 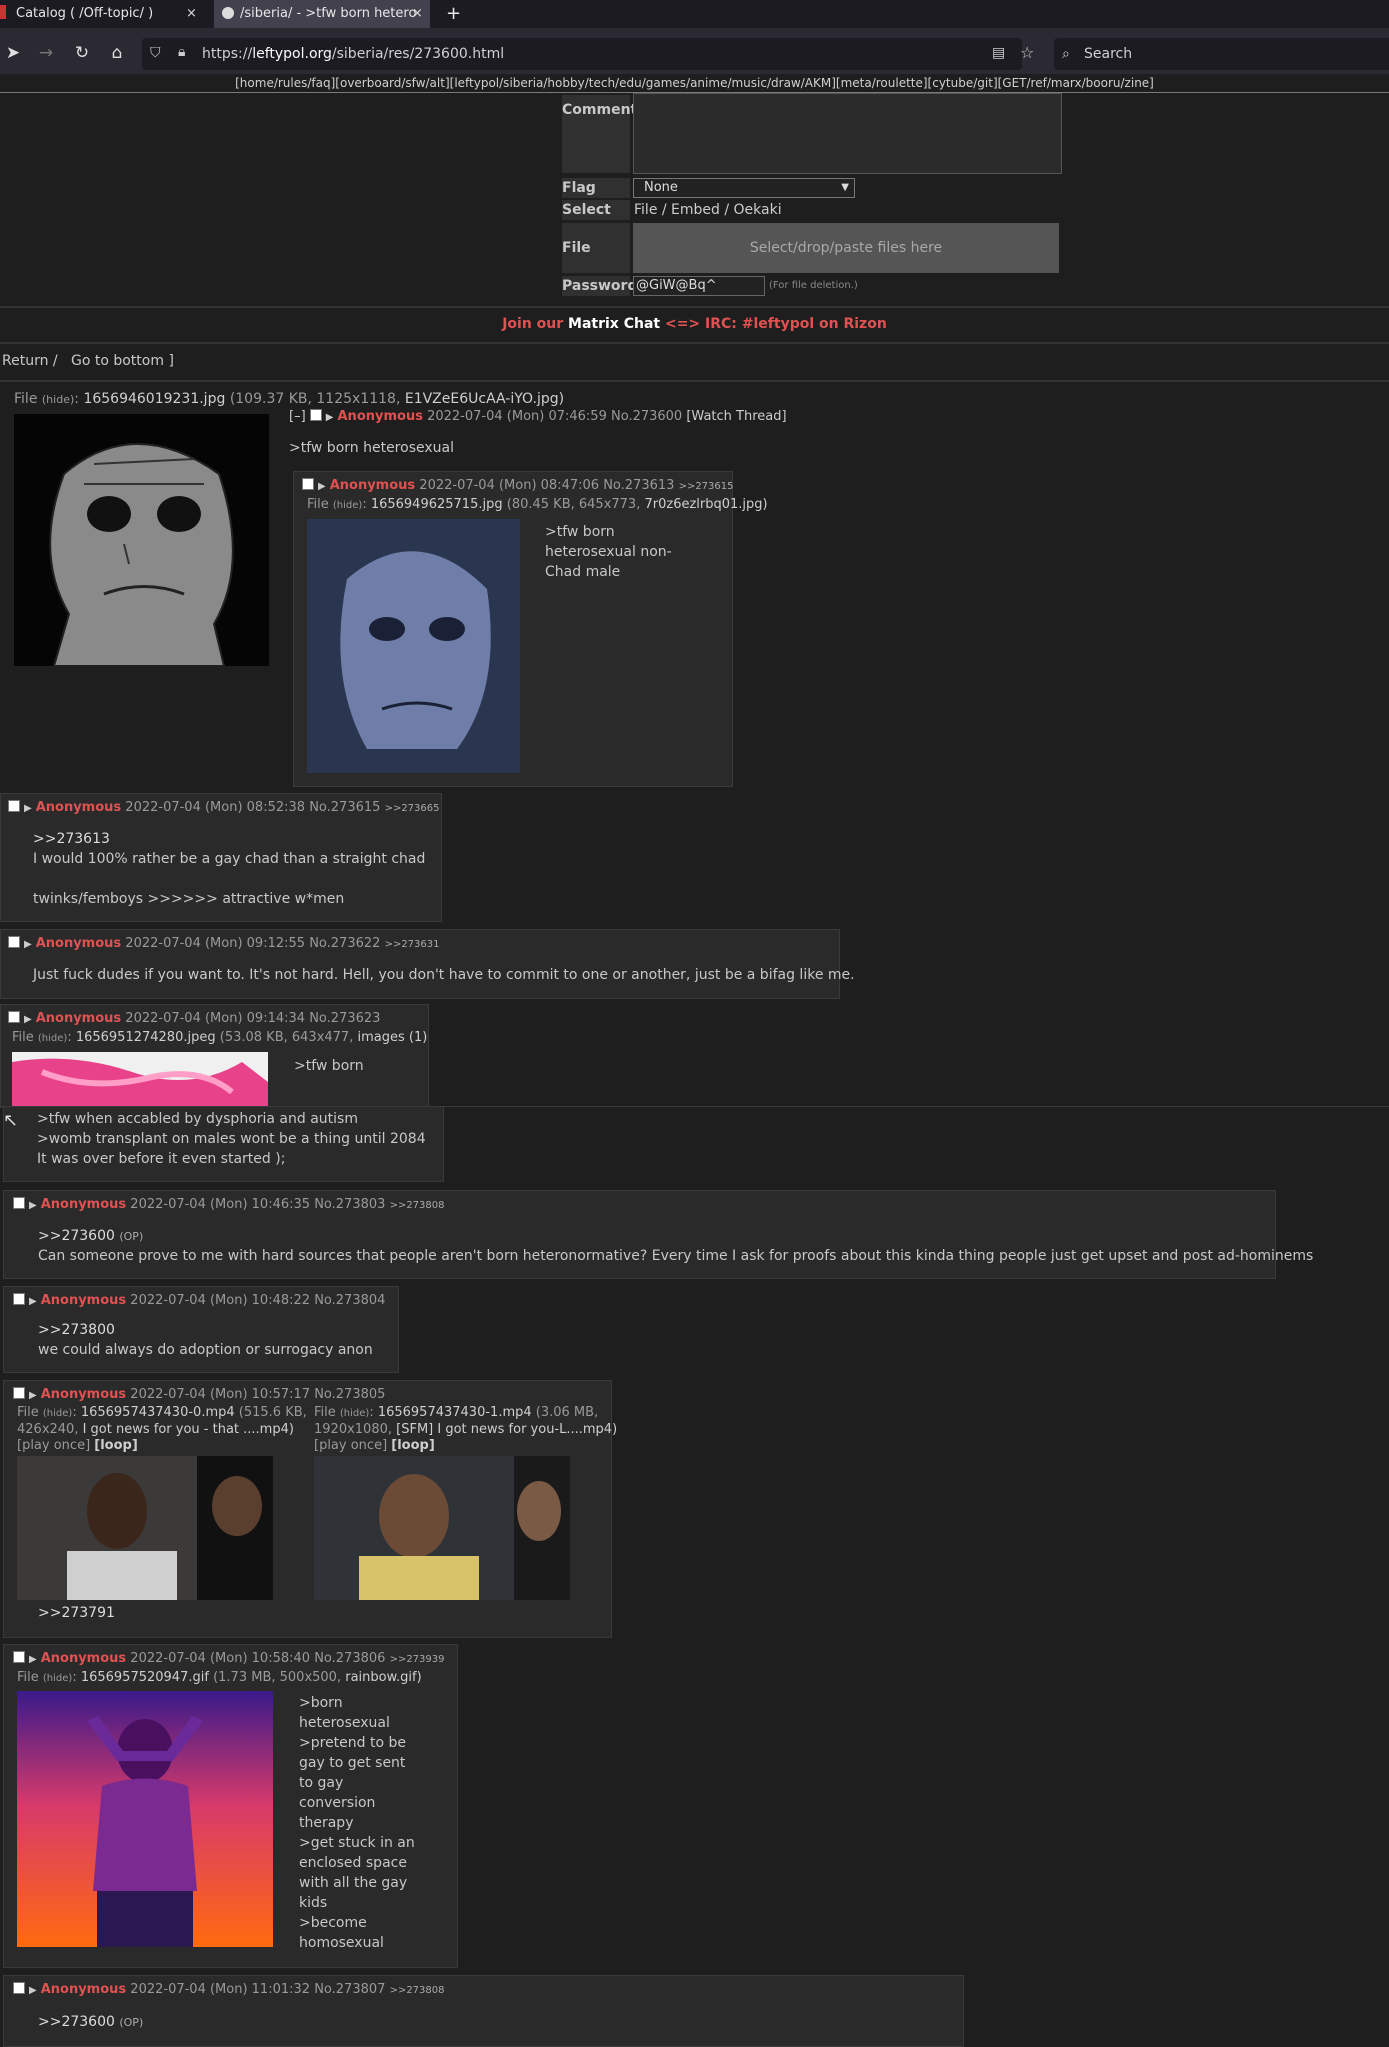 I want to click on post-line: twinks/femboys >>>>>> attractive w*men, so click(x=189, y=899).